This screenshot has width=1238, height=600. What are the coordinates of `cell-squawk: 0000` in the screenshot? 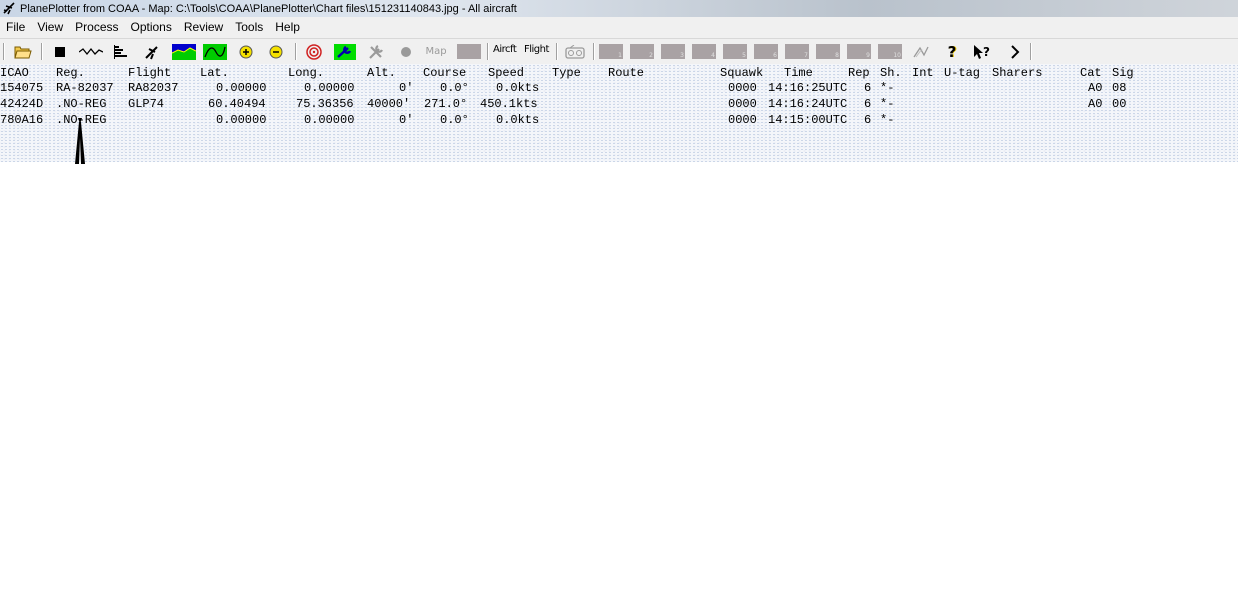 It's located at (742, 88).